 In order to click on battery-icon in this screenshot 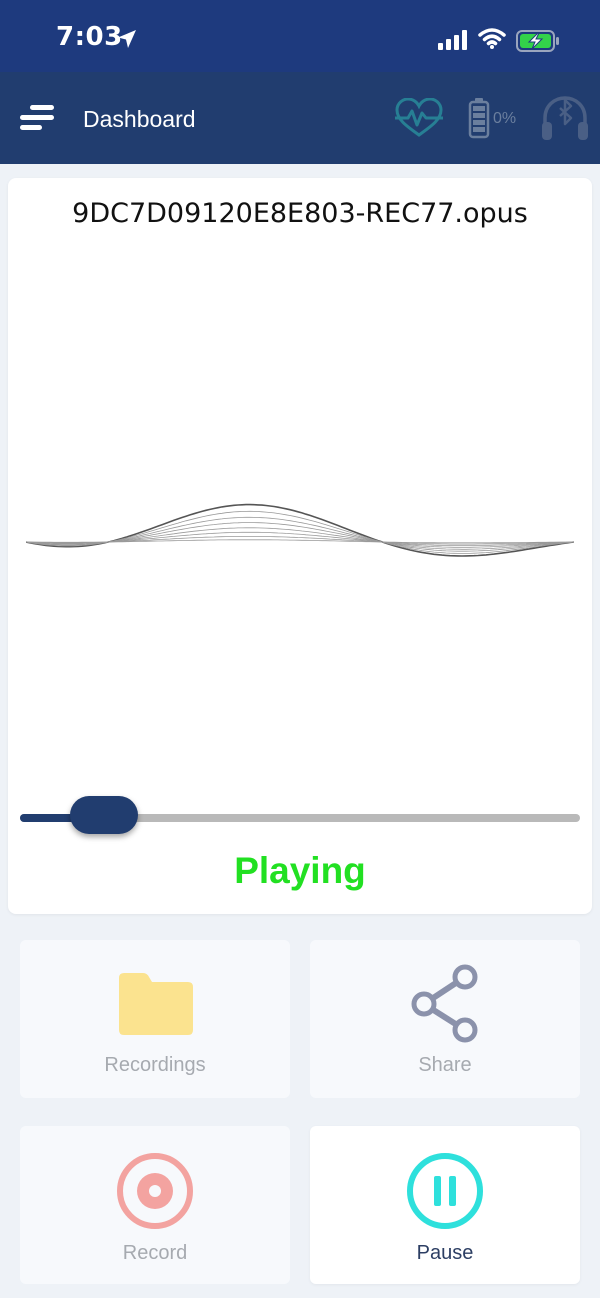, I will do `click(479, 118)`.